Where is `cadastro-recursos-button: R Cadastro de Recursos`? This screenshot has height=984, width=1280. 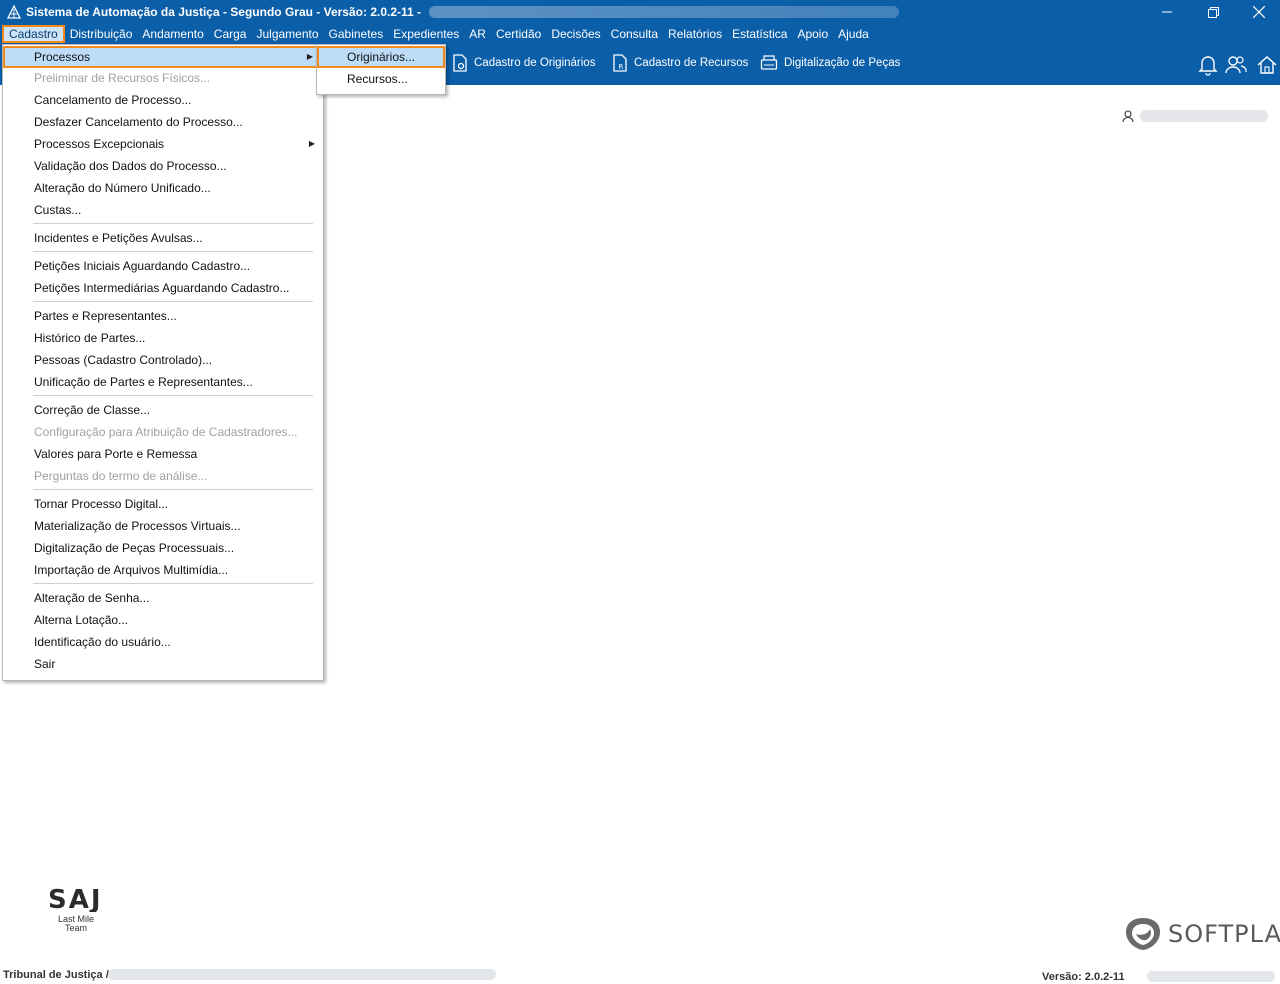
cadastro-recursos-button: R Cadastro de Recursos is located at coordinates (680, 63).